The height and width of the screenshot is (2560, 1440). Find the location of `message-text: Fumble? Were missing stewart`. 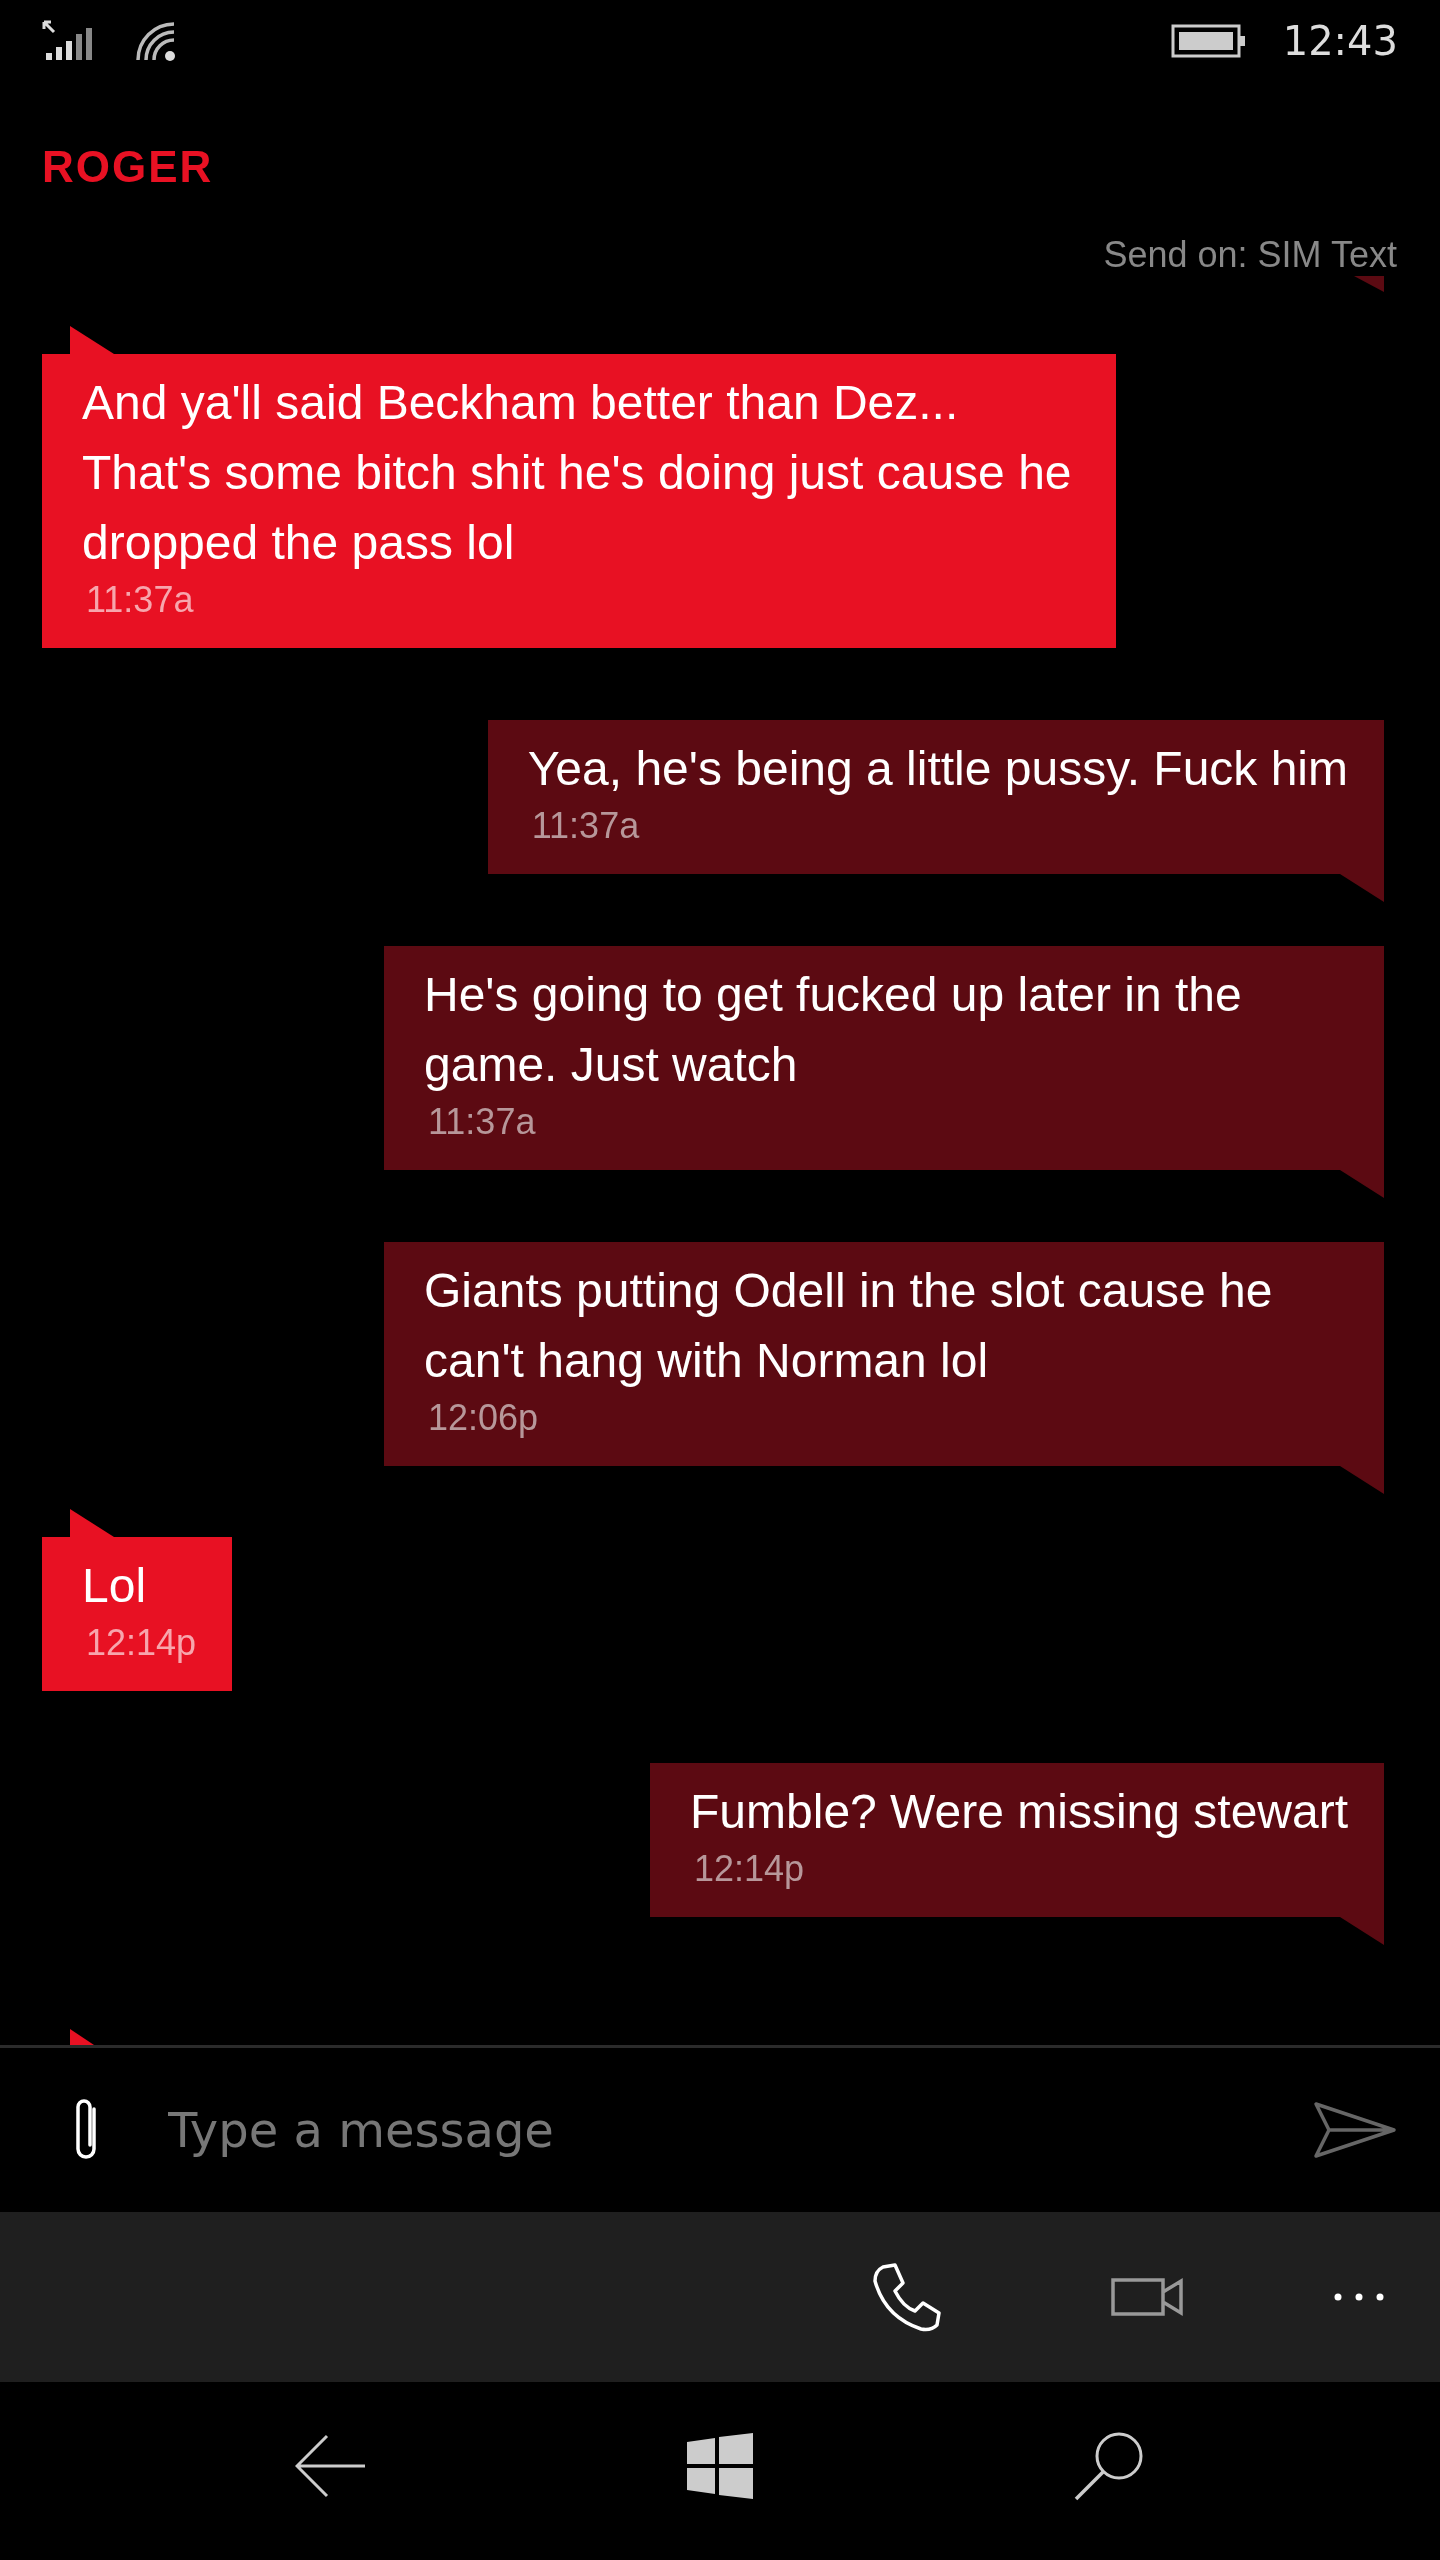

message-text: Fumble? Were missing stewart is located at coordinates (1019, 1812).